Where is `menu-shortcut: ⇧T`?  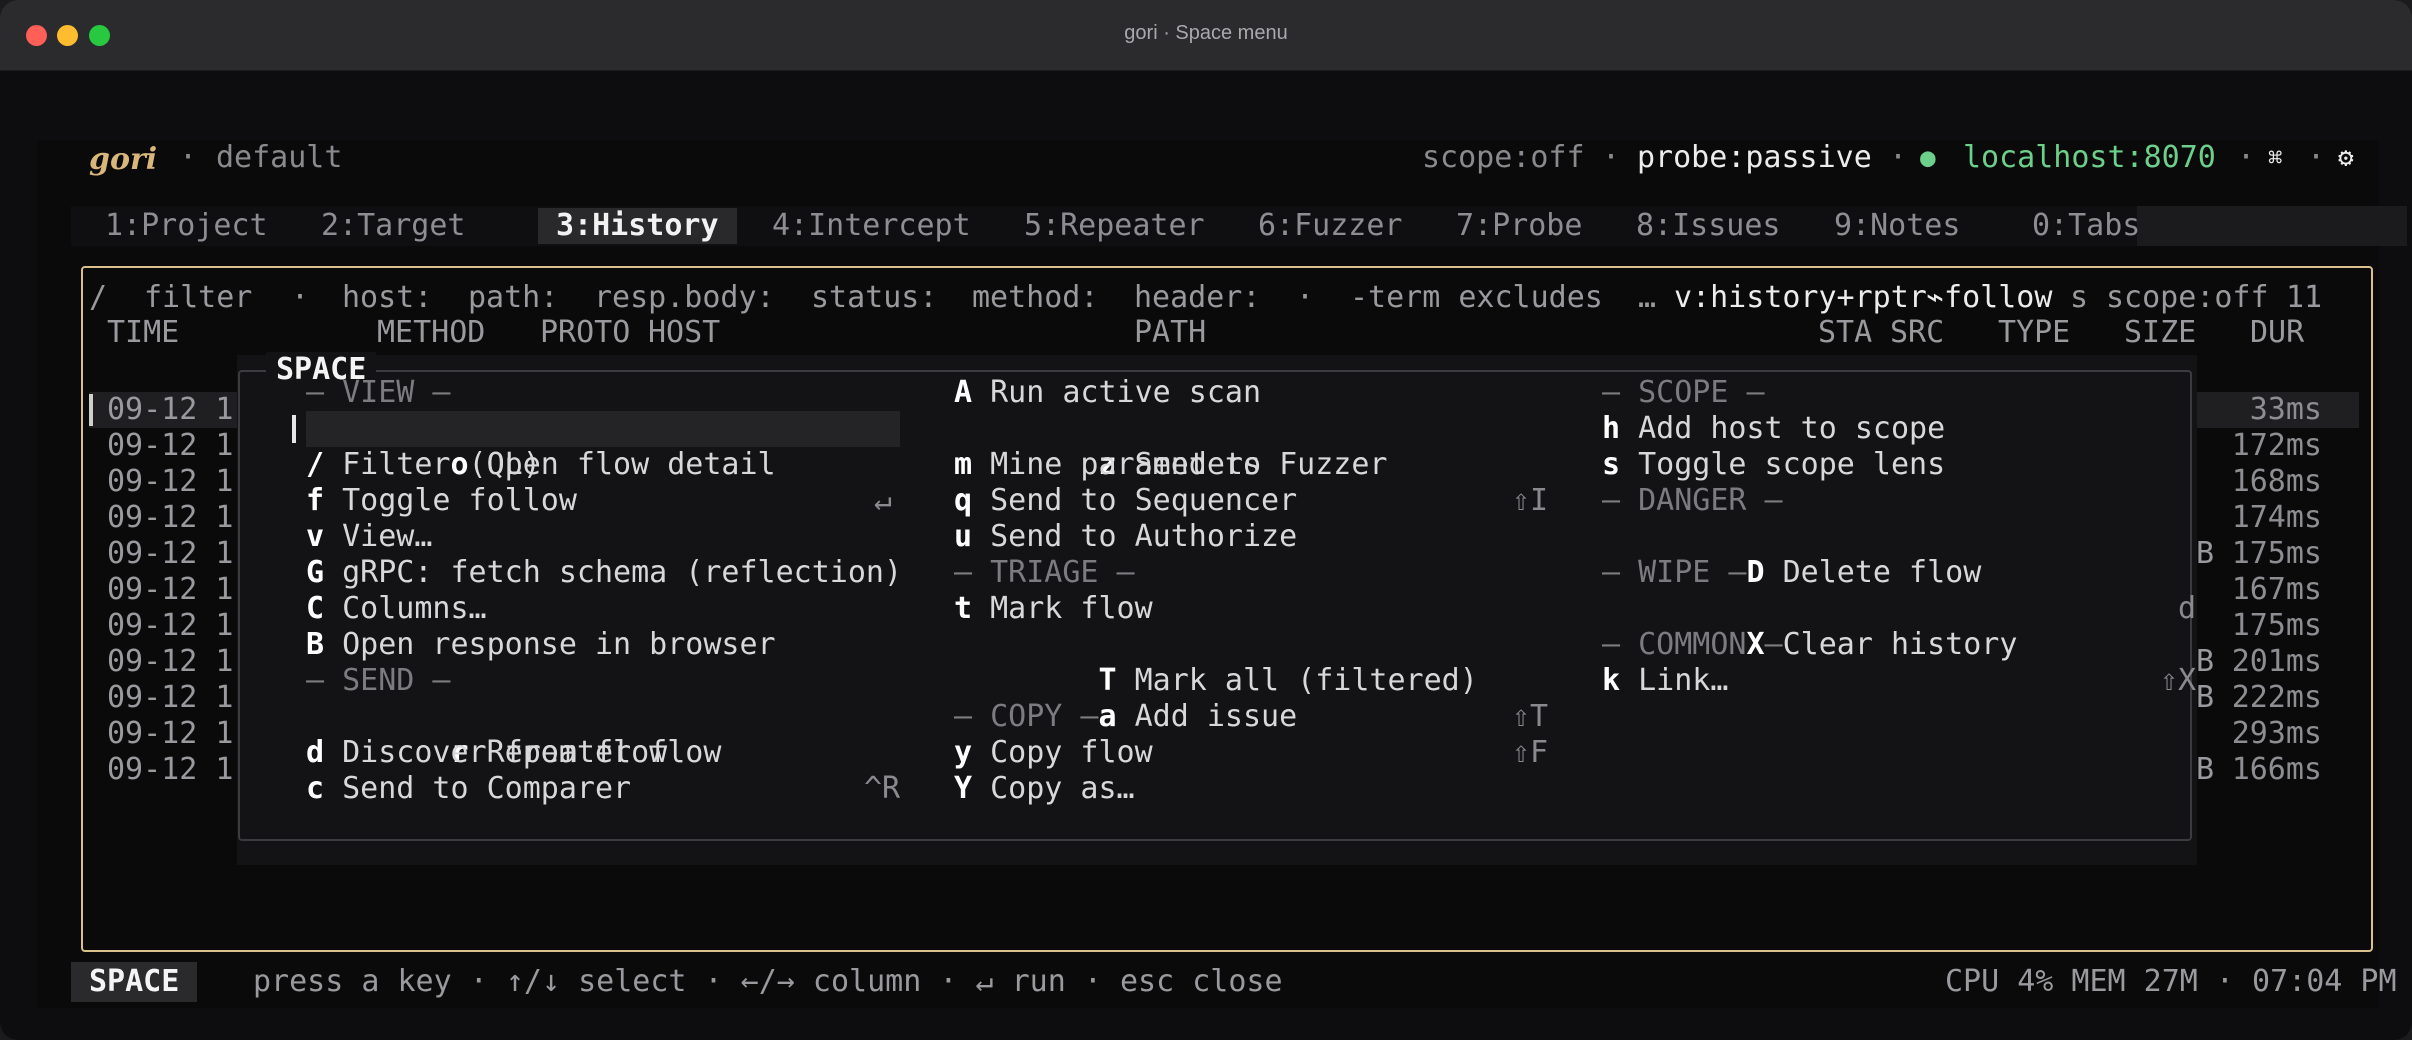
menu-shortcut: ⇧T is located at coordinates (1530, 716).